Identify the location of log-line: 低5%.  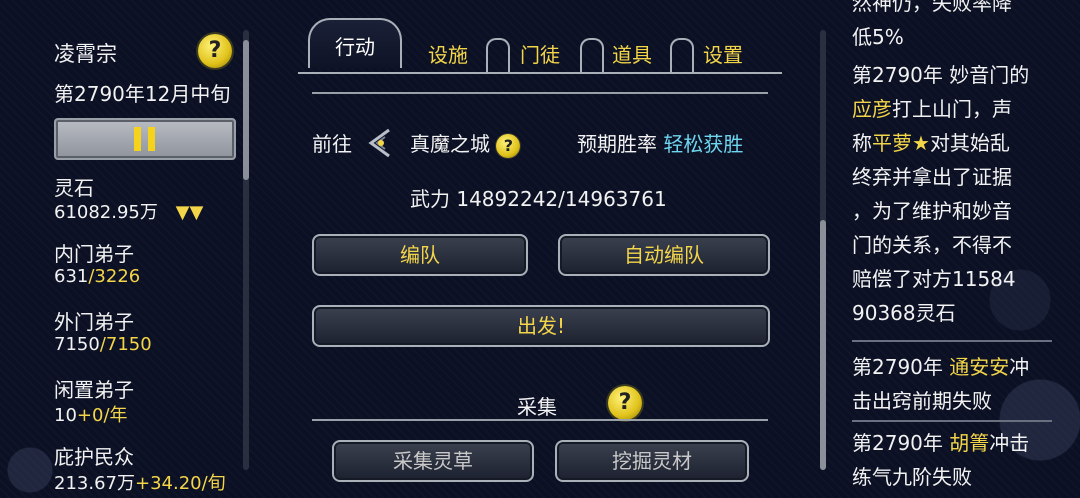
(878, 37).